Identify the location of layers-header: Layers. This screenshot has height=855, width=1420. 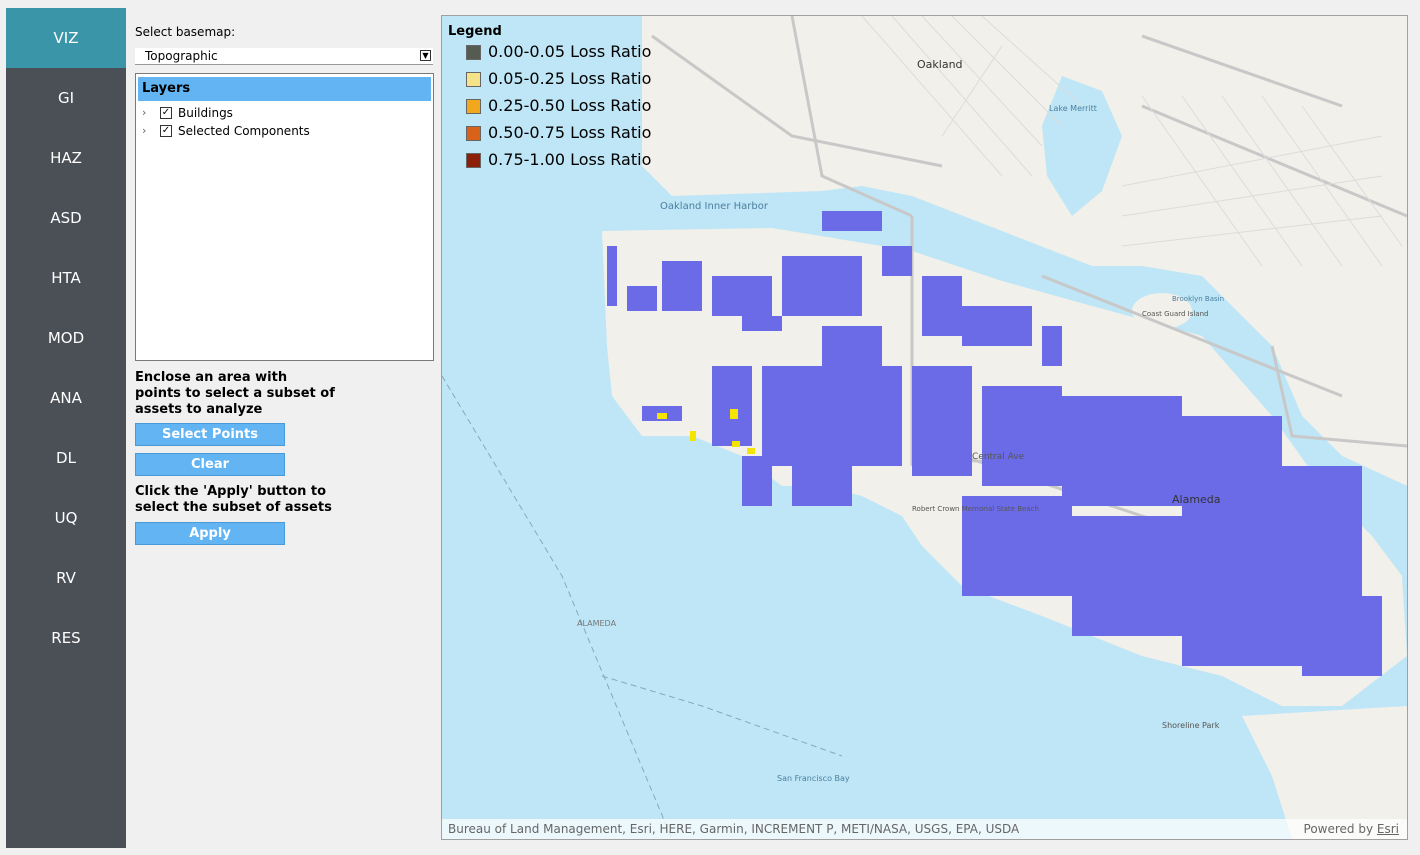
(284, 89).